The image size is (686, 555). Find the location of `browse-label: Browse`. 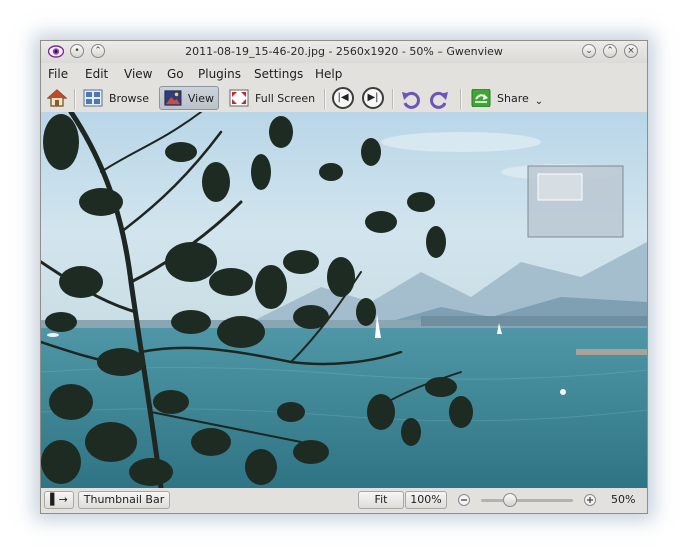

browse-label: Browse is located at coordinates (129, 98).